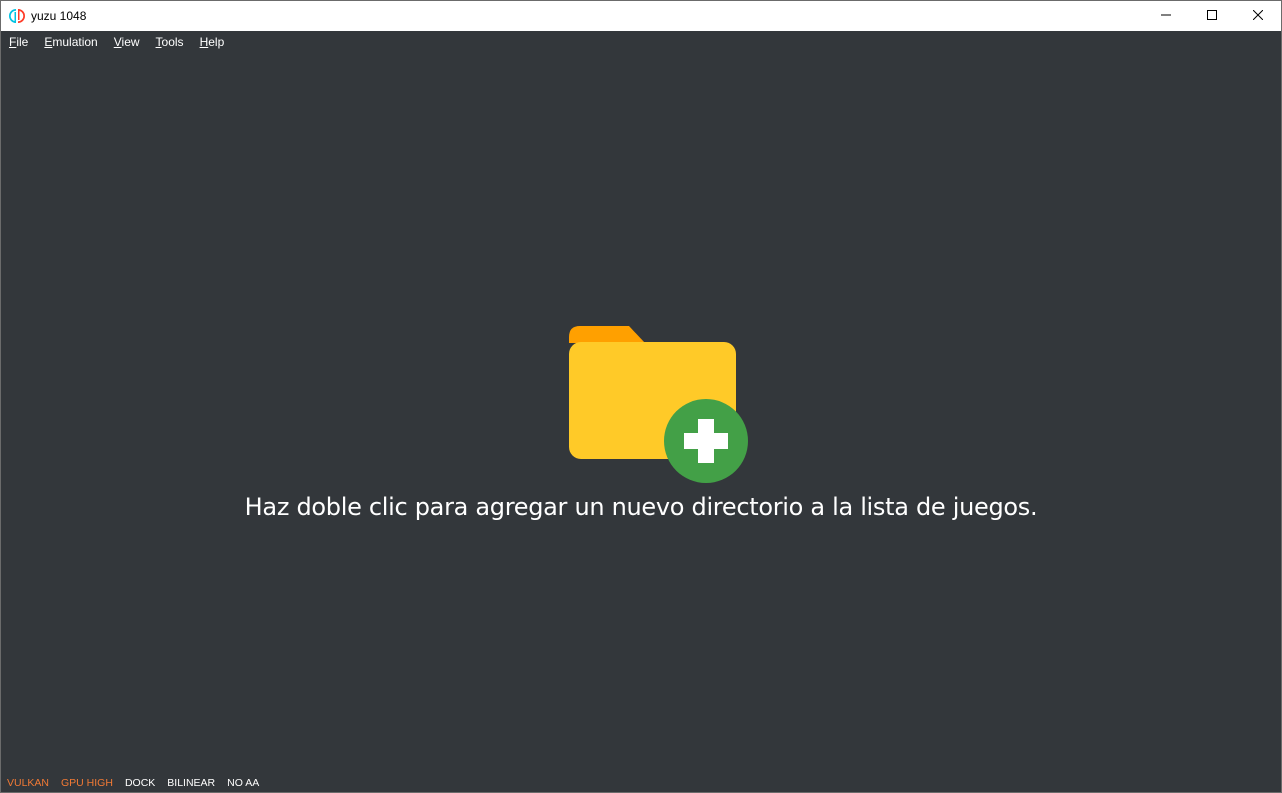  I want to click on yuzu-logo-icon, so click(17, 16).